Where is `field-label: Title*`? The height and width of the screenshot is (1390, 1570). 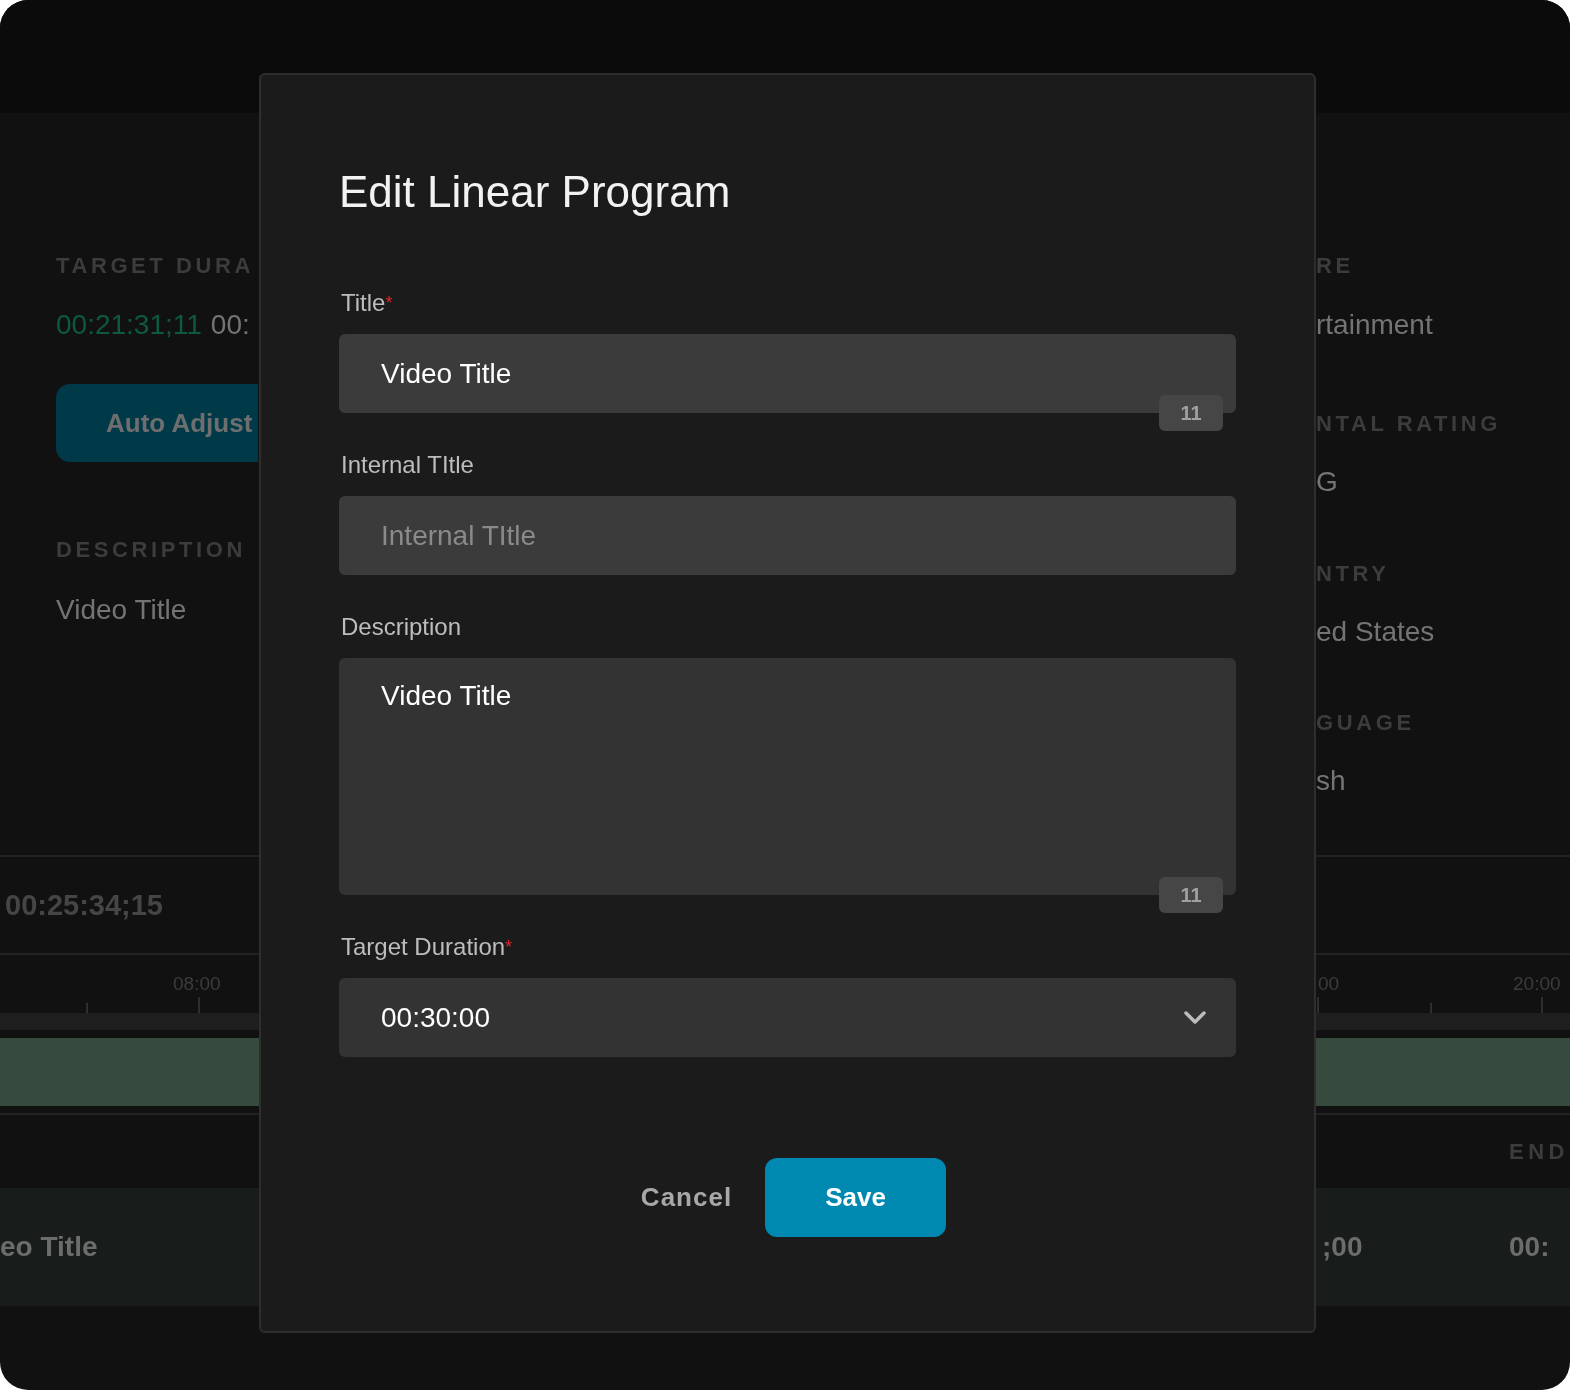 field-label: Title* is located at coordinates (367, 303).